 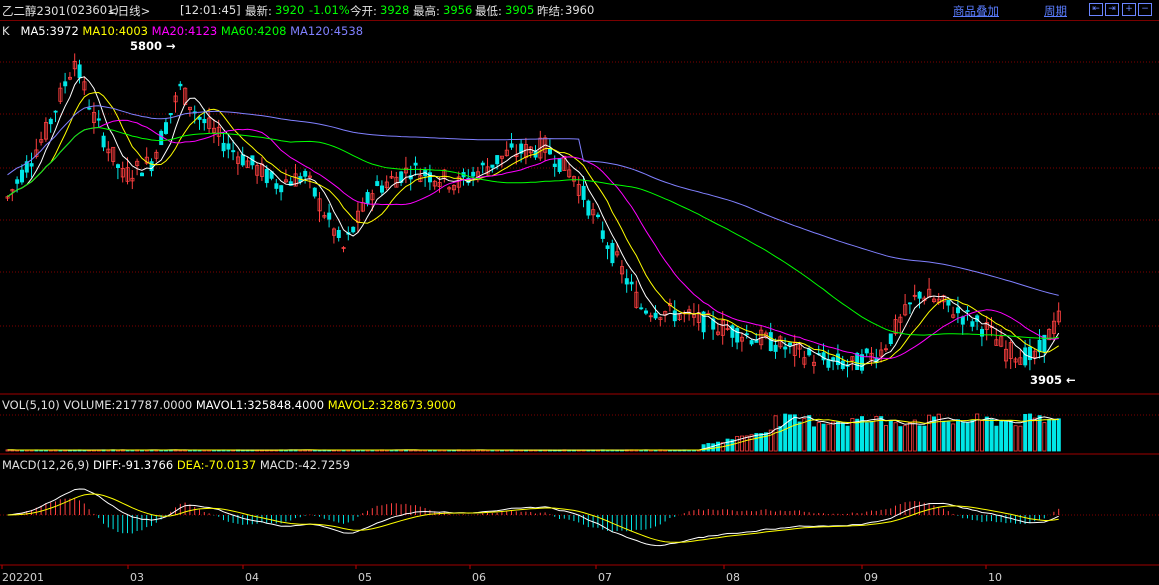 What do you see at coordinates (1055, 11) in the screenshot?
I see `period-link: 周期` at bounding box center [1055, 11].